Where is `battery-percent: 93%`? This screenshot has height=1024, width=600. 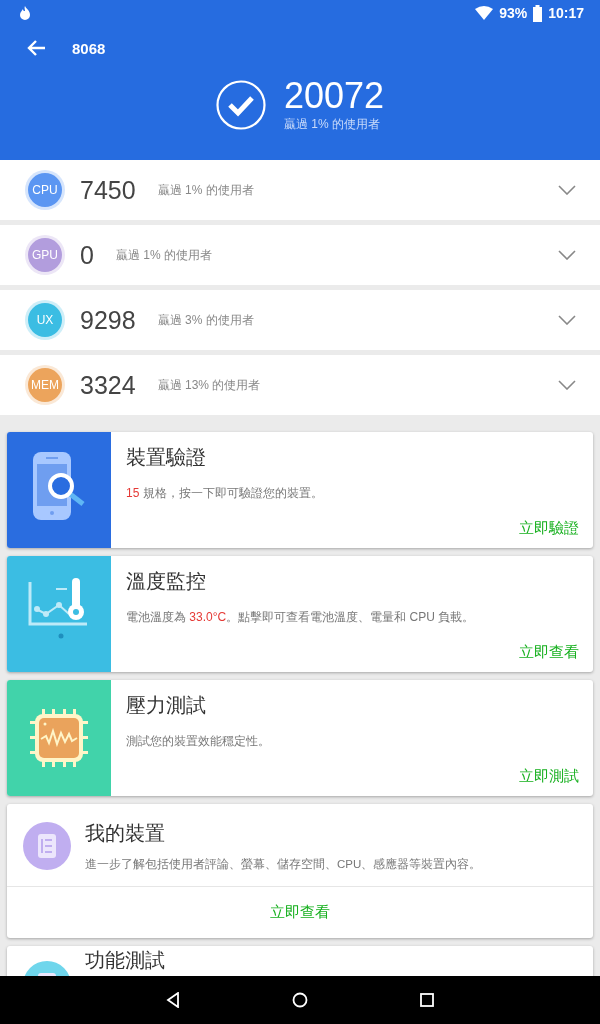 battery-percent: 93% is located at coordinates (513, 13).